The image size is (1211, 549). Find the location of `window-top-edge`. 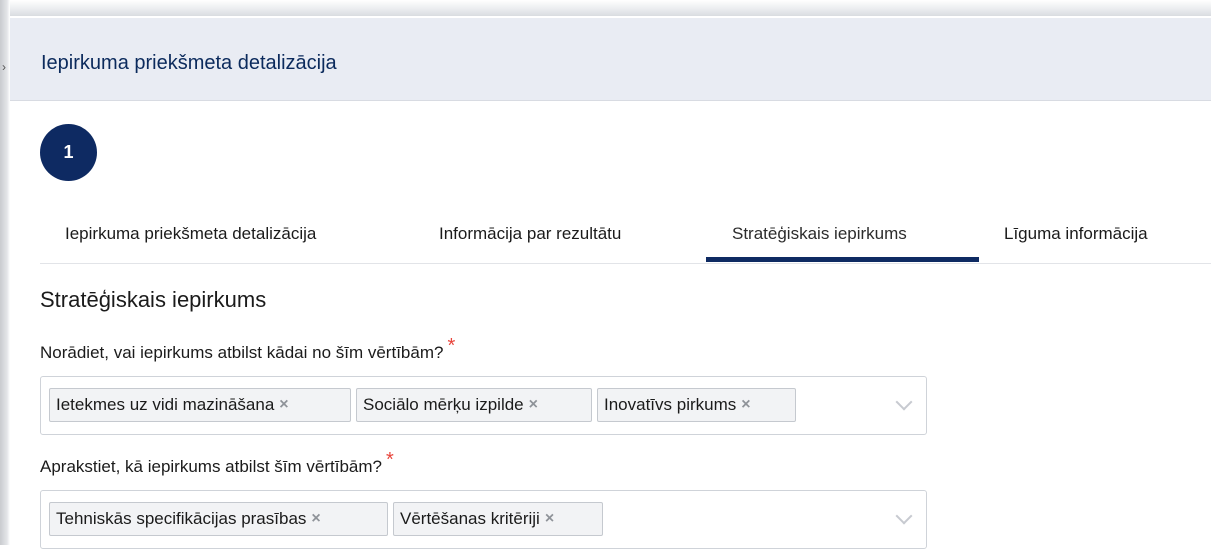

window-top-edge is located at coordinates (605, 8).